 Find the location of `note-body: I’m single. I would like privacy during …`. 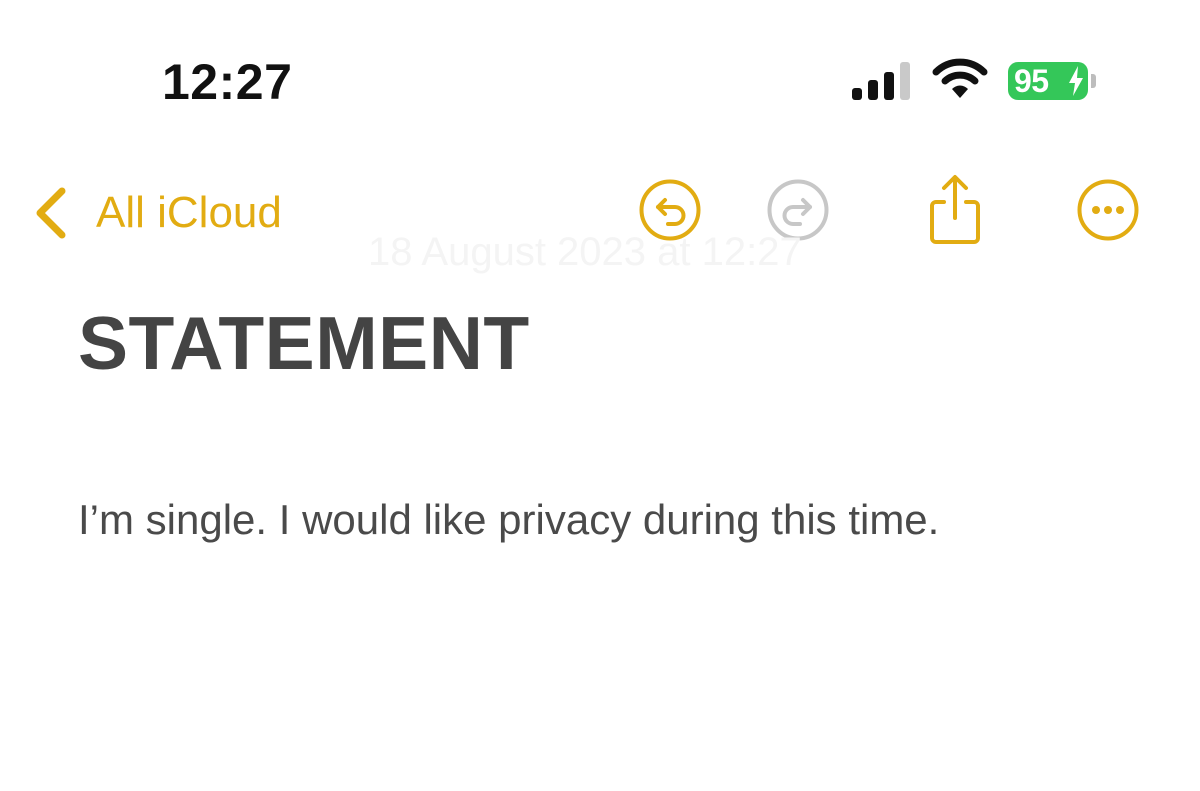

note-body: I’m single. I would like privacy during … is located at coordinates (508, 520).